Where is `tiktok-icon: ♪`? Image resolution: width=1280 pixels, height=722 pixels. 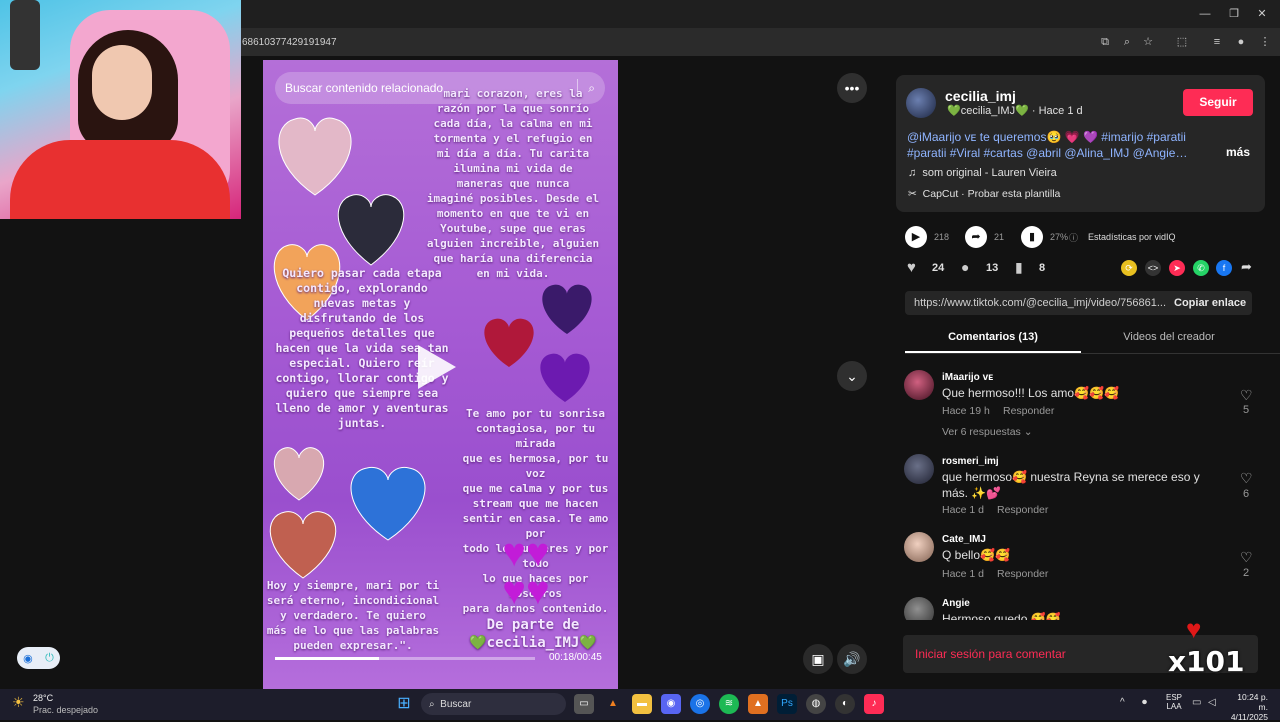
tiktok-icon: ♪ is located at coordinates (874, 704).